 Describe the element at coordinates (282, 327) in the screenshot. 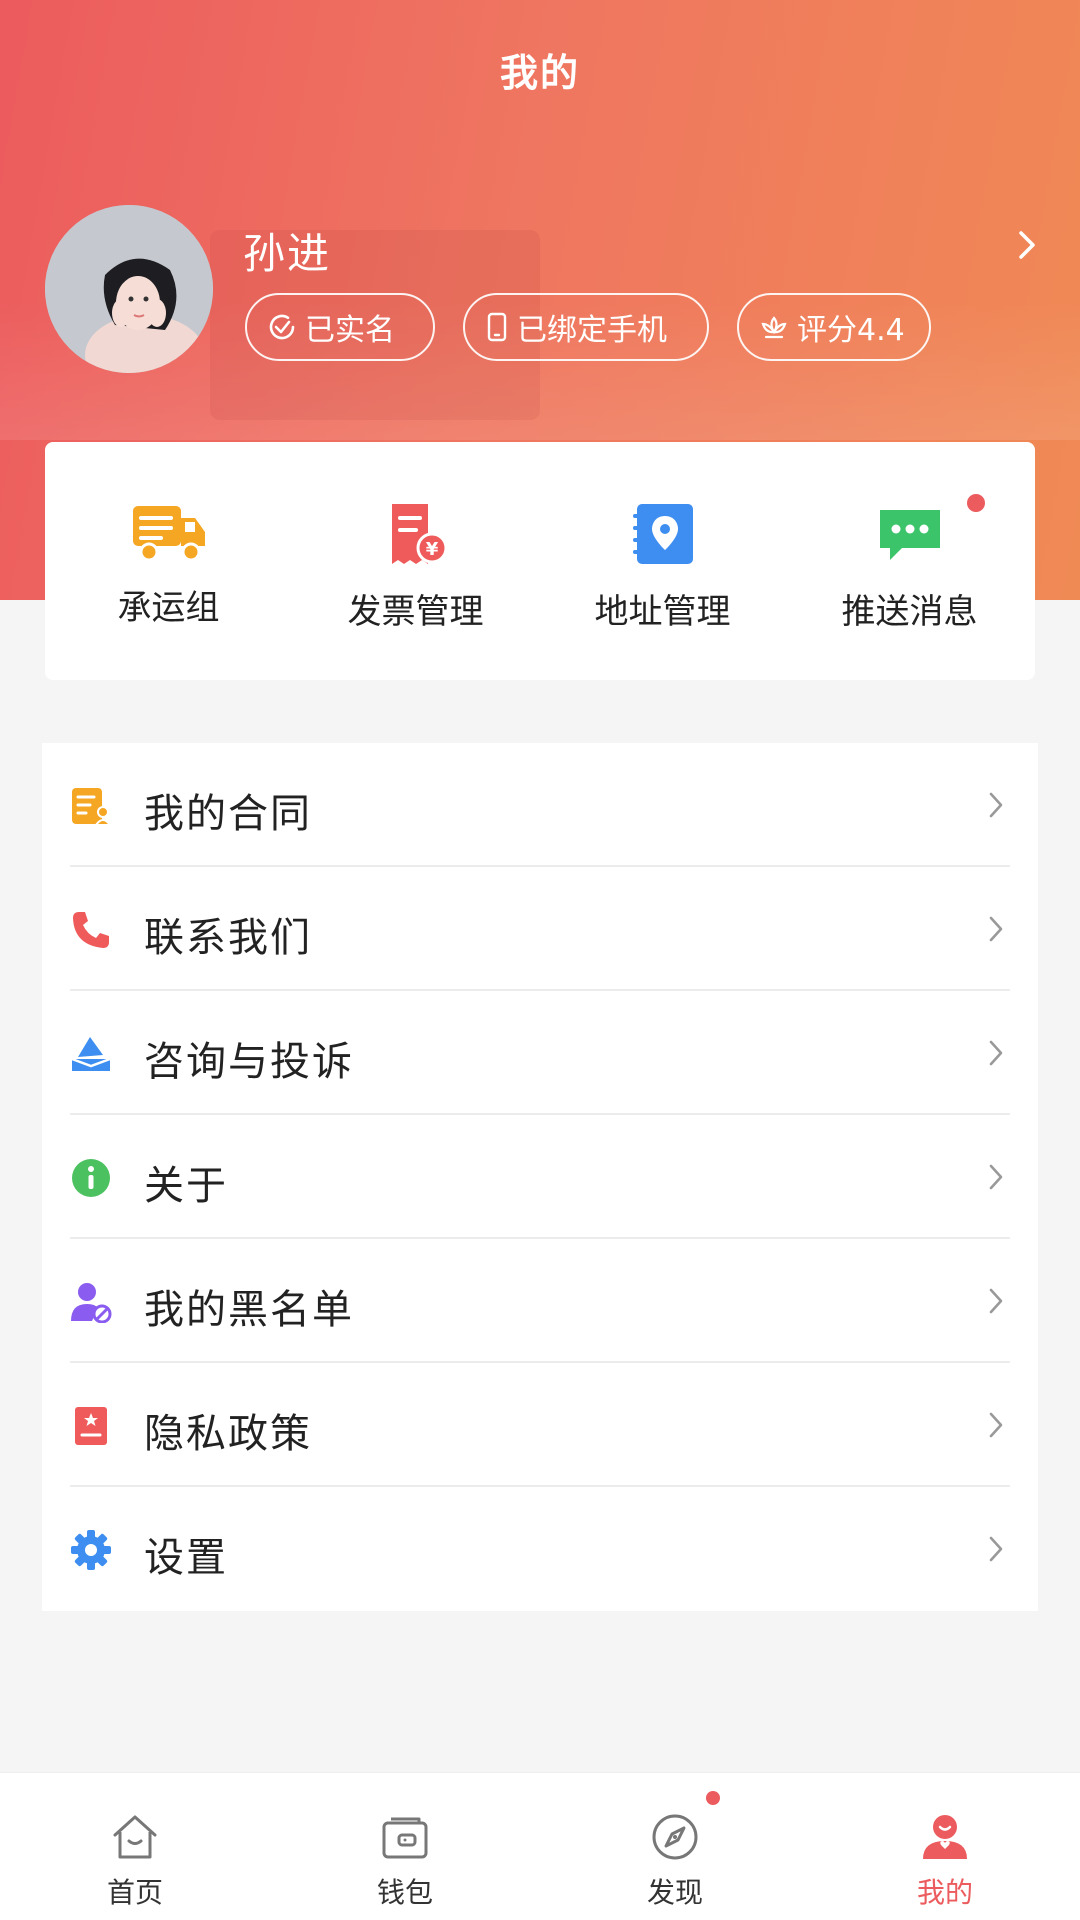

I see `check-circle-icon` at that location.